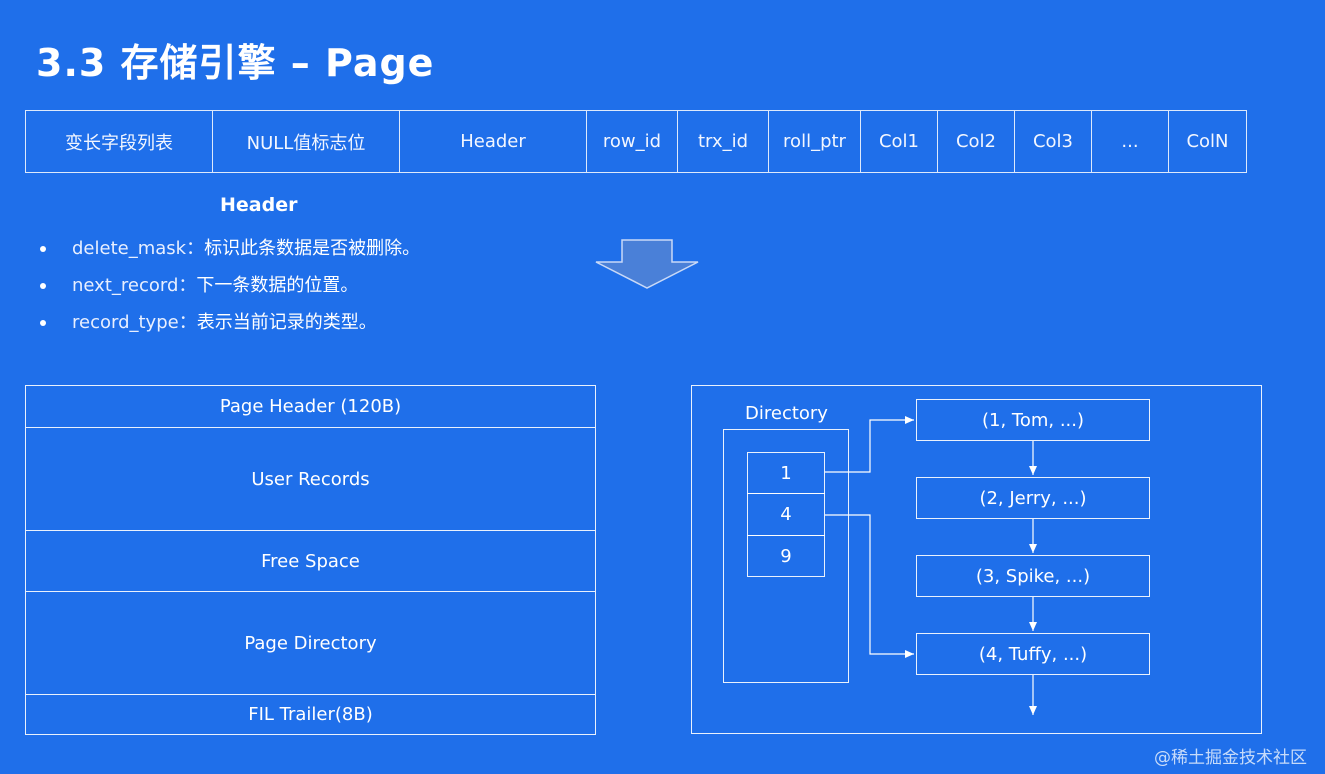  What do you see at coordinates (1230, 758) in the screenshot?
I see `watermark: @稀土掘金技术社区` at bounding box center [1230, 758].